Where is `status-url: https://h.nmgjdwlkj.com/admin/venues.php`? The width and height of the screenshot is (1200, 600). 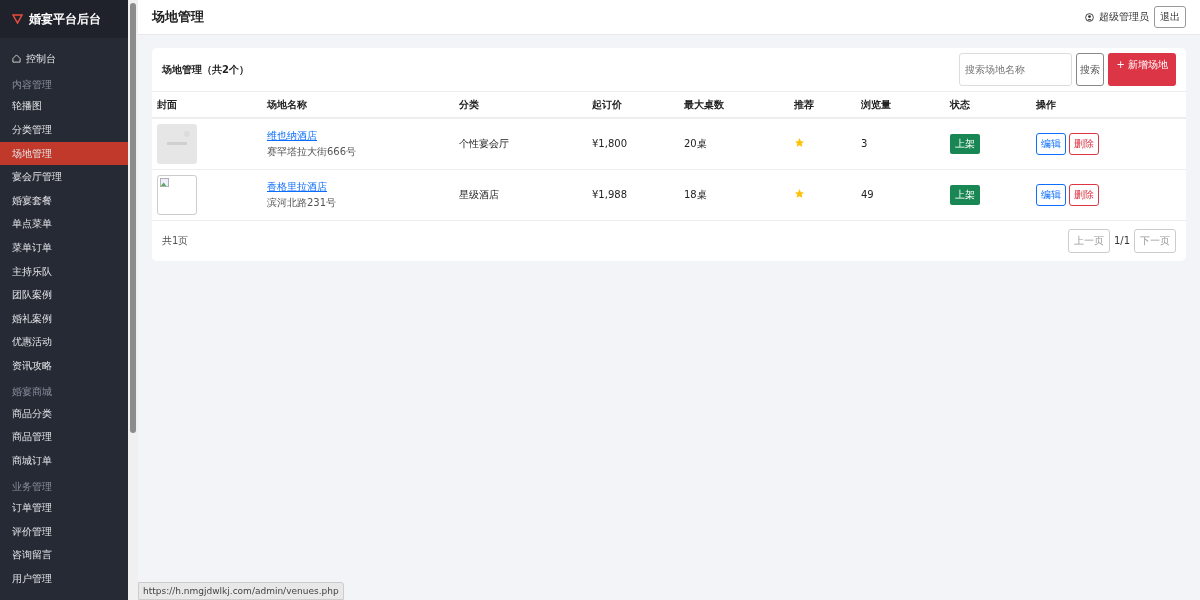
status-url: https://h.nmgjdwlkj.com/admin/venues.php is located at coordinates (241, 591).